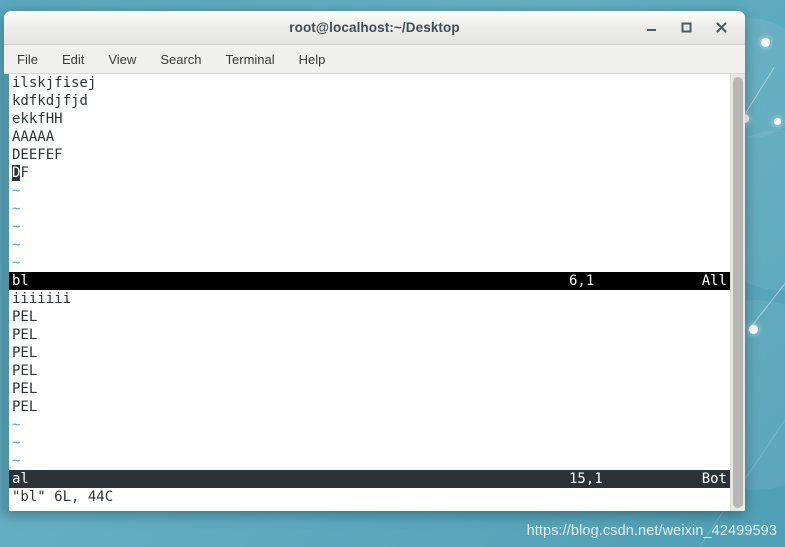  What do you see at coordinates (374, 59) in the screenshot?
I see `menubar: File Edit View Search Terminal Help` at bounding box center [374, 59].